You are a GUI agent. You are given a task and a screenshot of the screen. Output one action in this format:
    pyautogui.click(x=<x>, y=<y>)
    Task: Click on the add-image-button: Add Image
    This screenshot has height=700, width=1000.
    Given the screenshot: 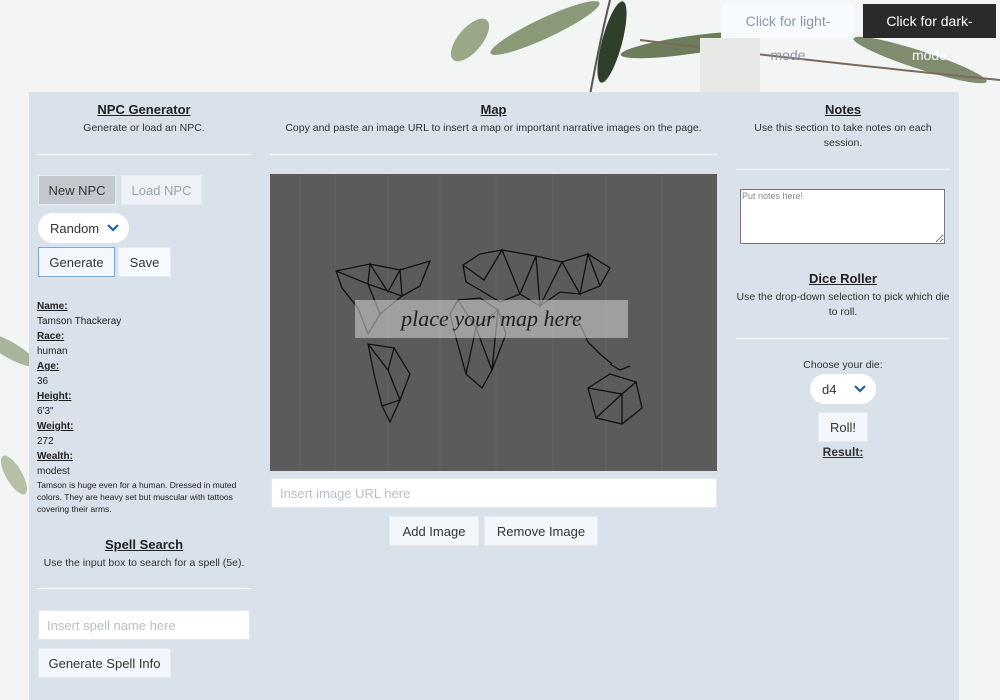 What is the action you would take?
    pyautogui.click(x=434, y=531)
    